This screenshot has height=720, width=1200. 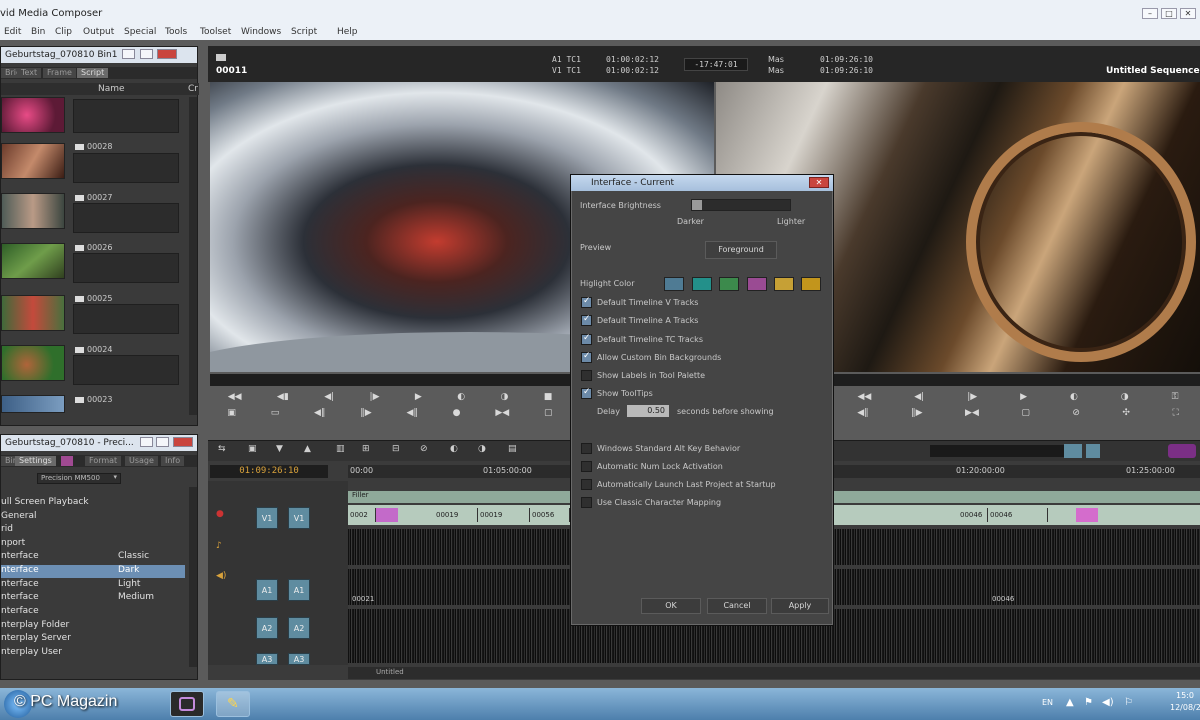 I want to click on menu-special: Special, so click(x=140, y=32).